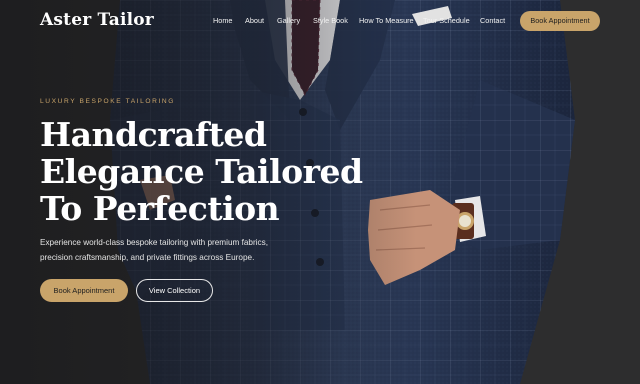  I want to click on nav-item-tour-schedule: Tour Schedule, so click(446, 20).